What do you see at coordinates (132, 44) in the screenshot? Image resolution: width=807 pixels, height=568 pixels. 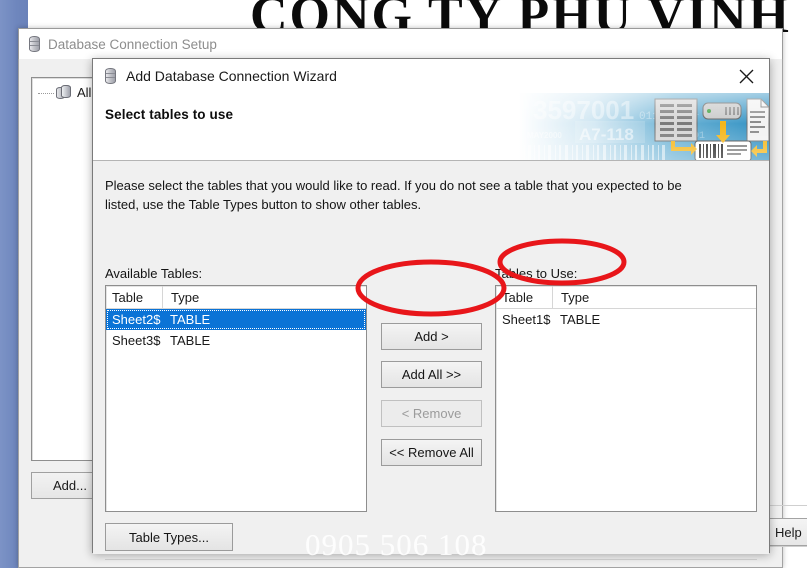 I see `parent-window-title: Database Connection Setup` at bounding box center [132, 44].